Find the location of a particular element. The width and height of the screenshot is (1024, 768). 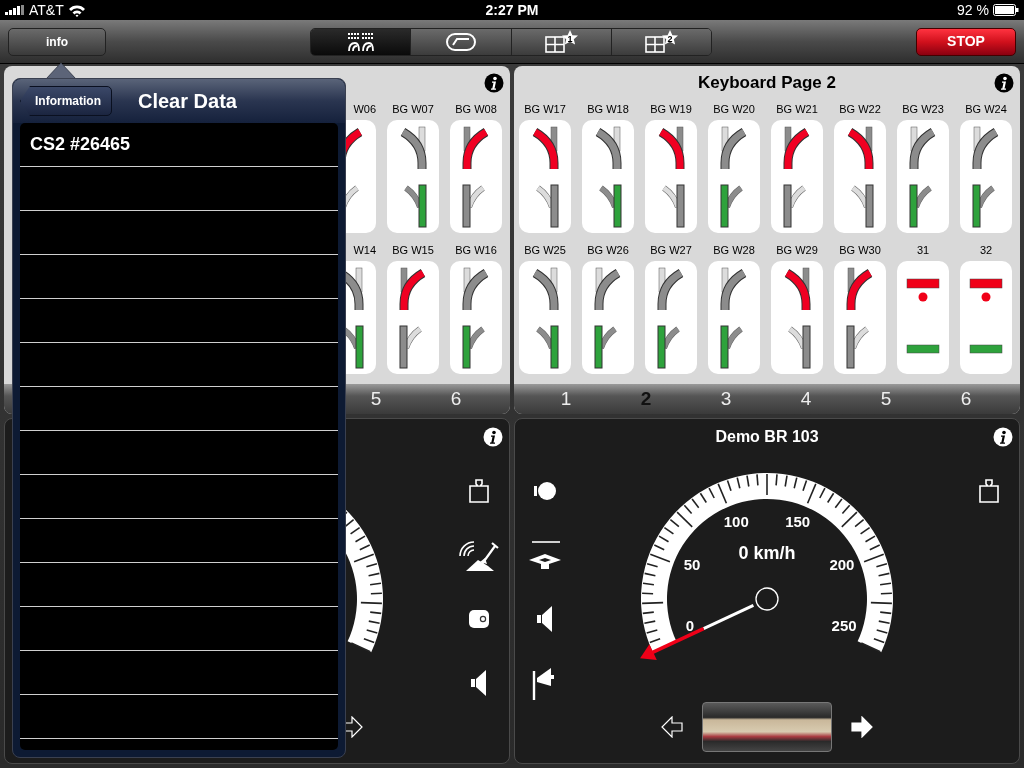

key-label: BG W24 is located at coordinates (986, 109).